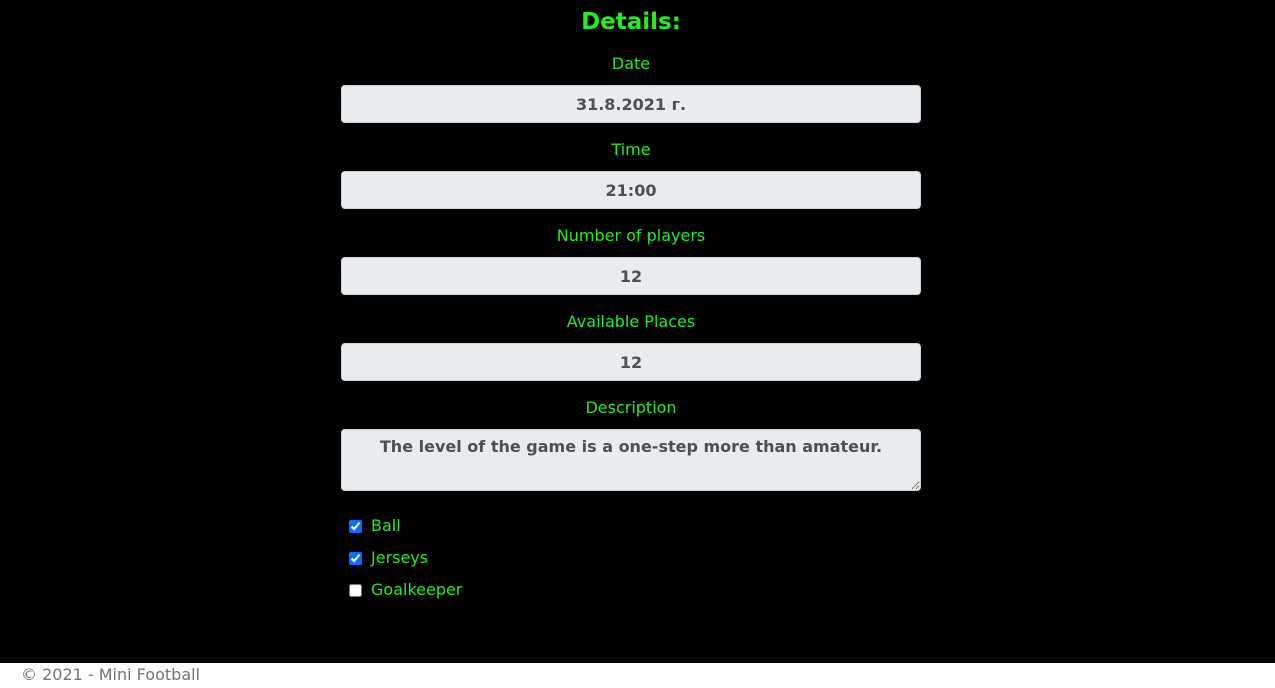 The image size is (1275, 688). Describe the element at coordinates (355, 526) in the screenshot. I see `ball-checkbox` at that location.